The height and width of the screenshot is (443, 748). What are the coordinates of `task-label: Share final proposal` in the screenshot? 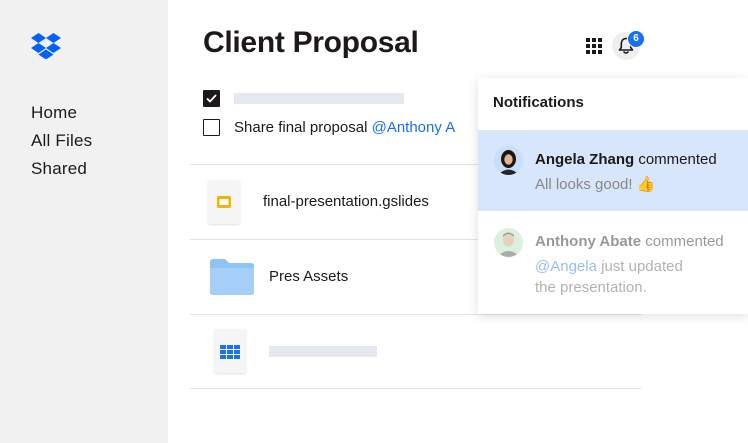 It's located at (303, 127).